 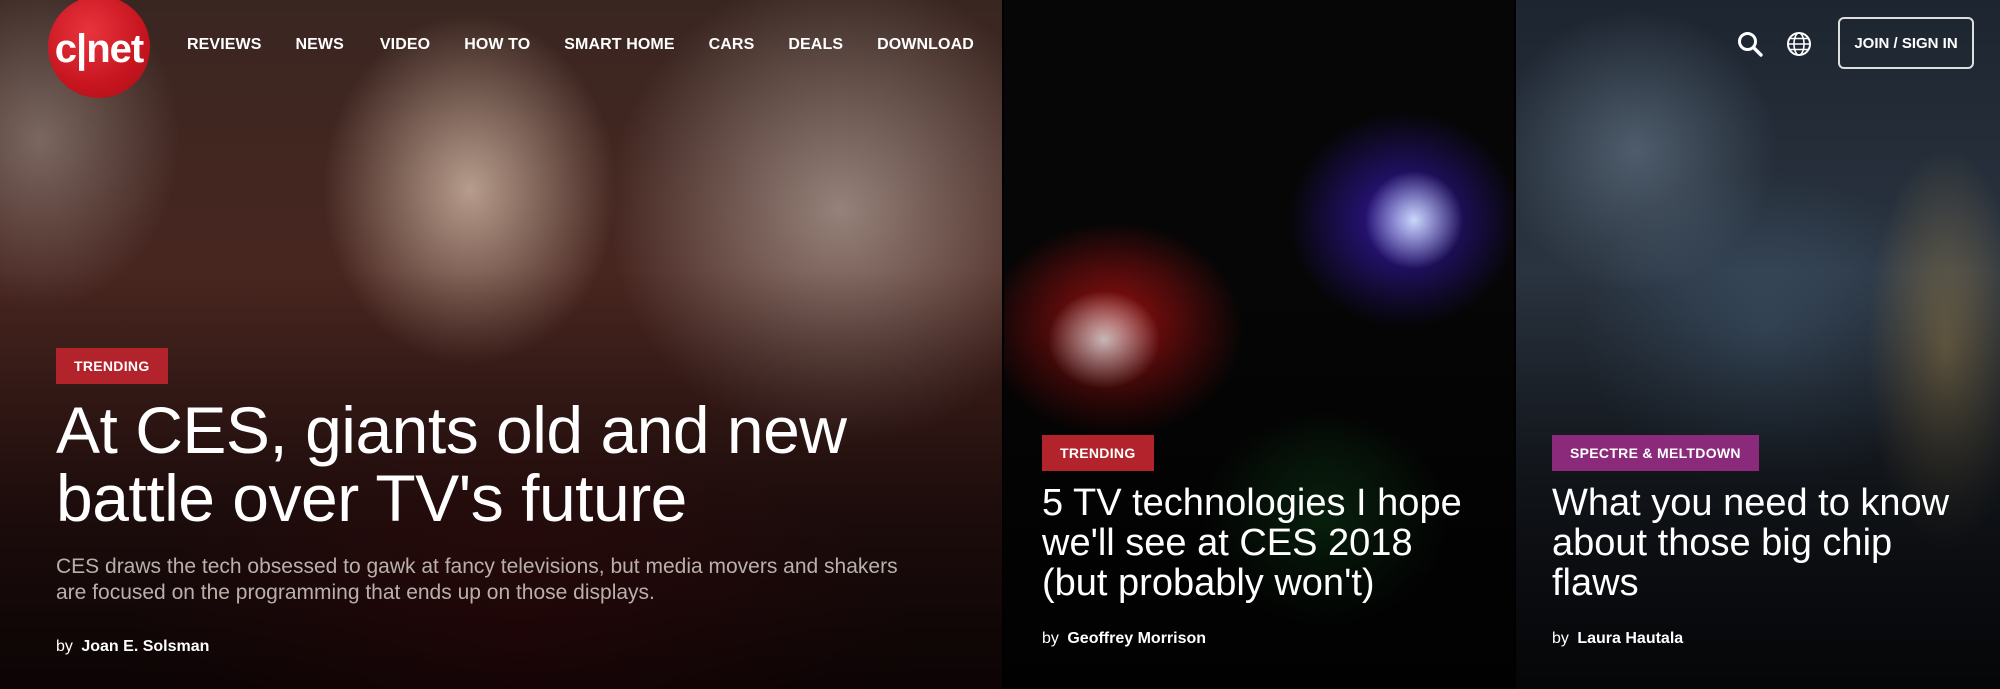 What do you see at coordinates (732, 45) in the screenshot?
I see `nav-item-cars: CARS` at bounding box center [732, 45].